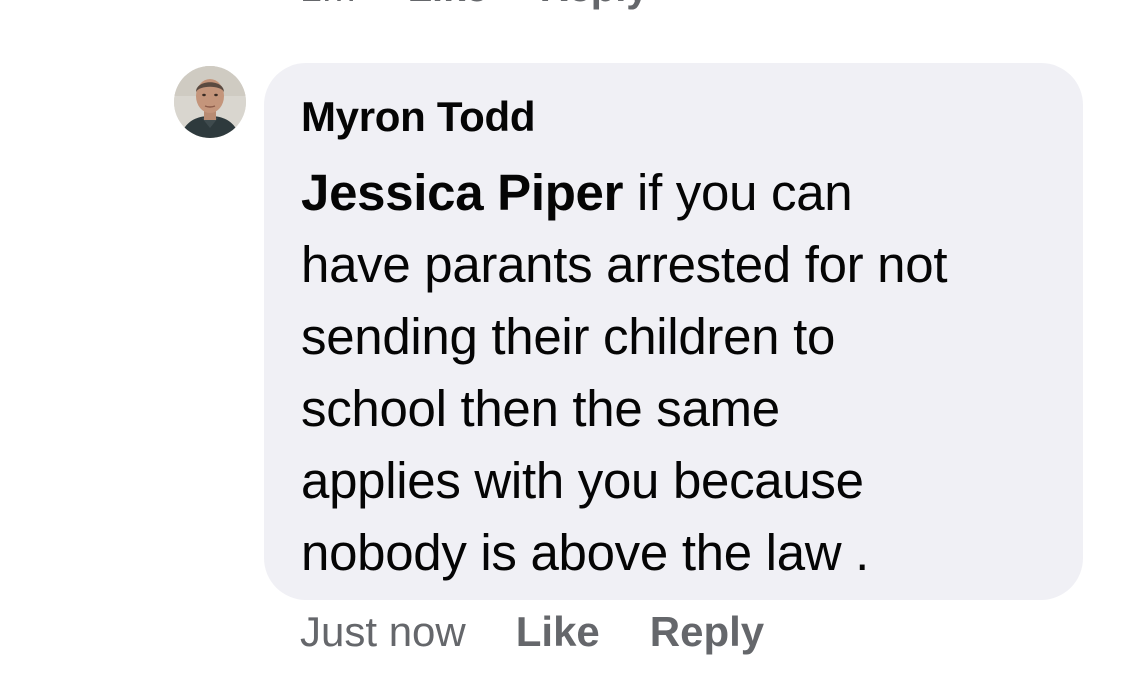 This screenshot has height=683, width=1125. Describe the element at coordinates (738, 192) in the screenshot. I see `comment-text-segment: if you can` at that location.